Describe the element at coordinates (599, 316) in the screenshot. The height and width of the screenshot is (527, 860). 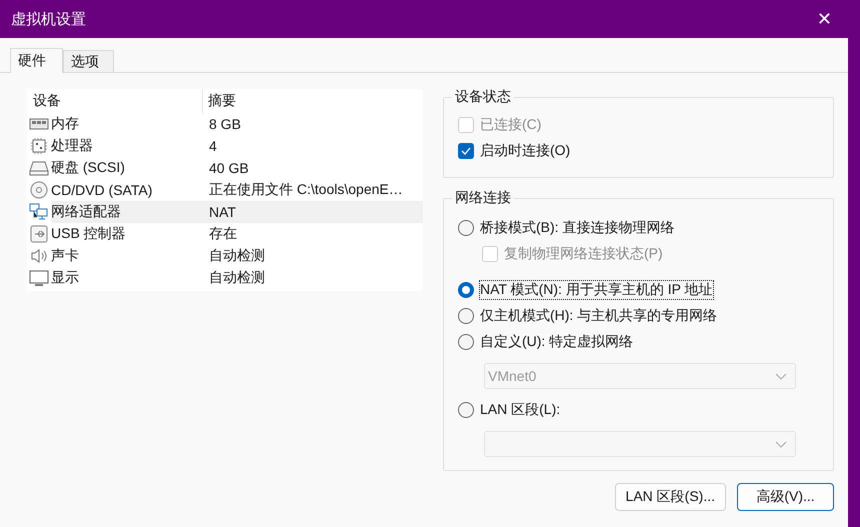
I see `radio-label: 仅主机模式(H): 与主机共享的专用网络` at that location.